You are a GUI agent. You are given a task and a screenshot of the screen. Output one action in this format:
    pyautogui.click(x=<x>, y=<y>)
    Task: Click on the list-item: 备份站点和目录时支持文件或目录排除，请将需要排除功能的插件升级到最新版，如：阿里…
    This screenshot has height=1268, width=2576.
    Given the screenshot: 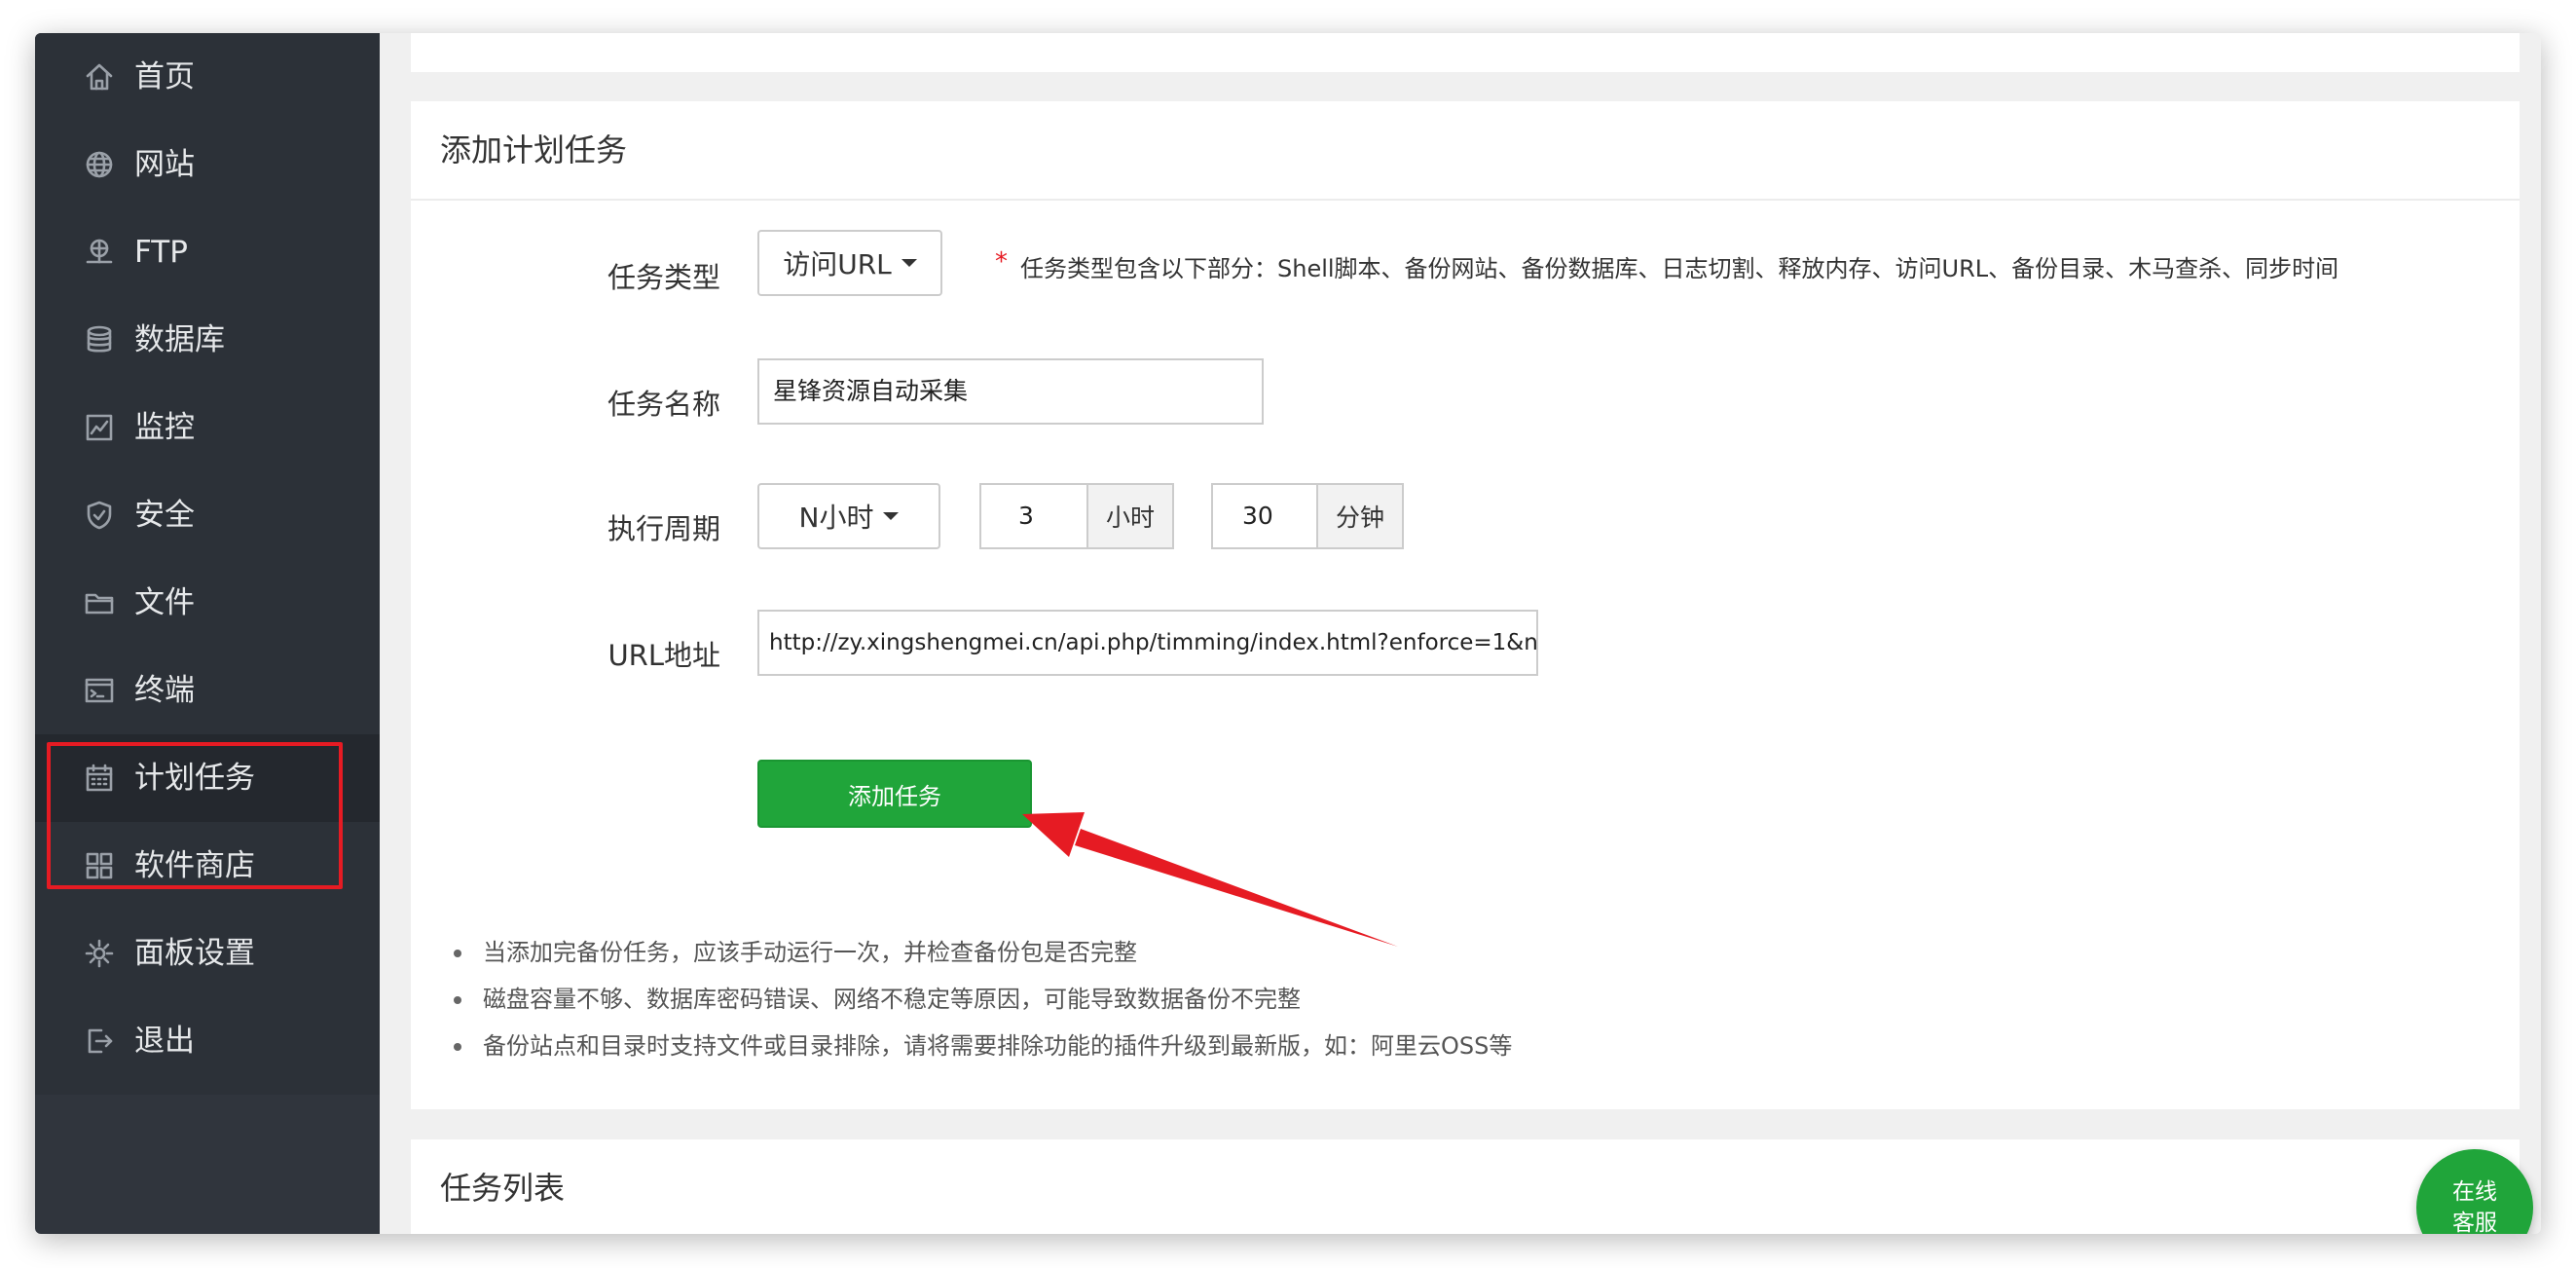 What is the action you would take?
    pyautogui.click(x=976, y=1046)
    